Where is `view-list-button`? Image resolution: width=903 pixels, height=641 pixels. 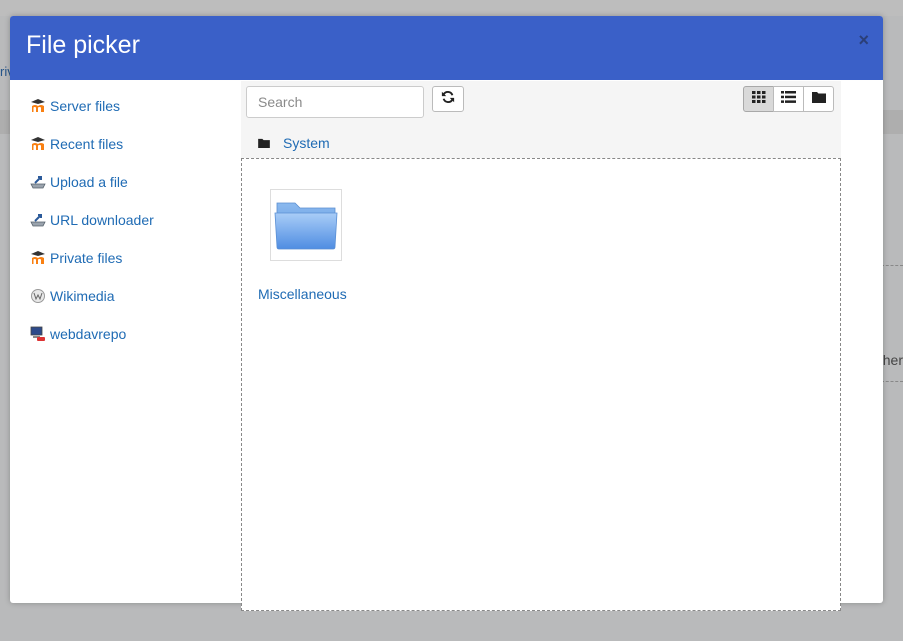
view-list-button is located at coordinates (788, 99).